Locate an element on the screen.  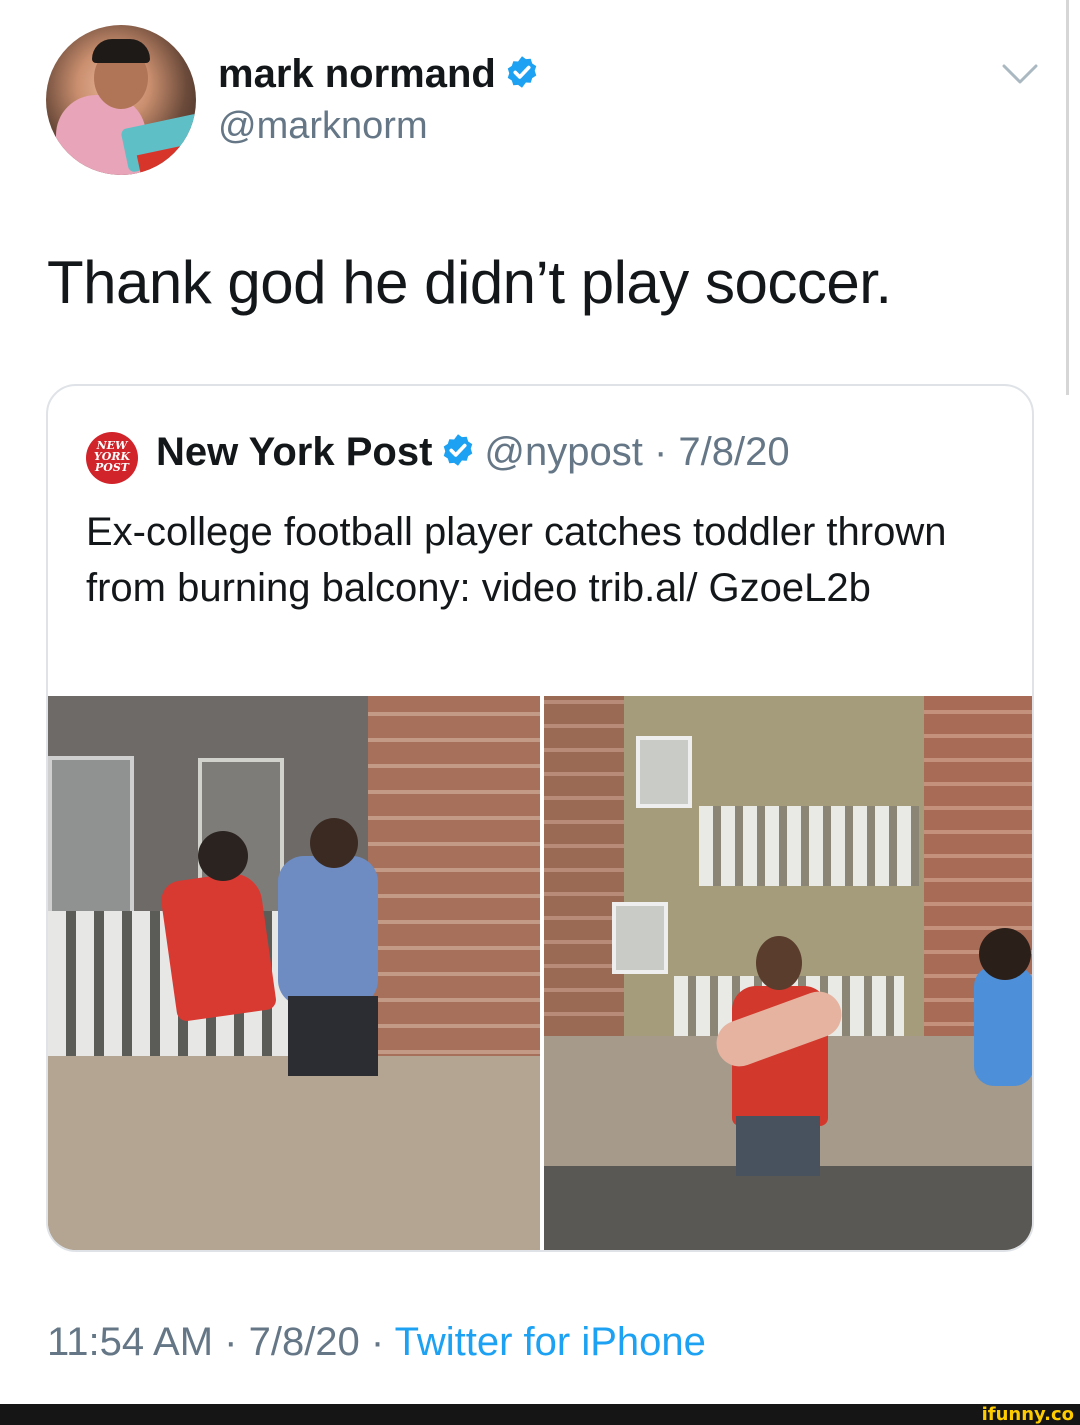
tweet-timestamp-row: 11:54 AM · 7/8/20 · Twitter for iPhone is located at coordinates (376, 1342).